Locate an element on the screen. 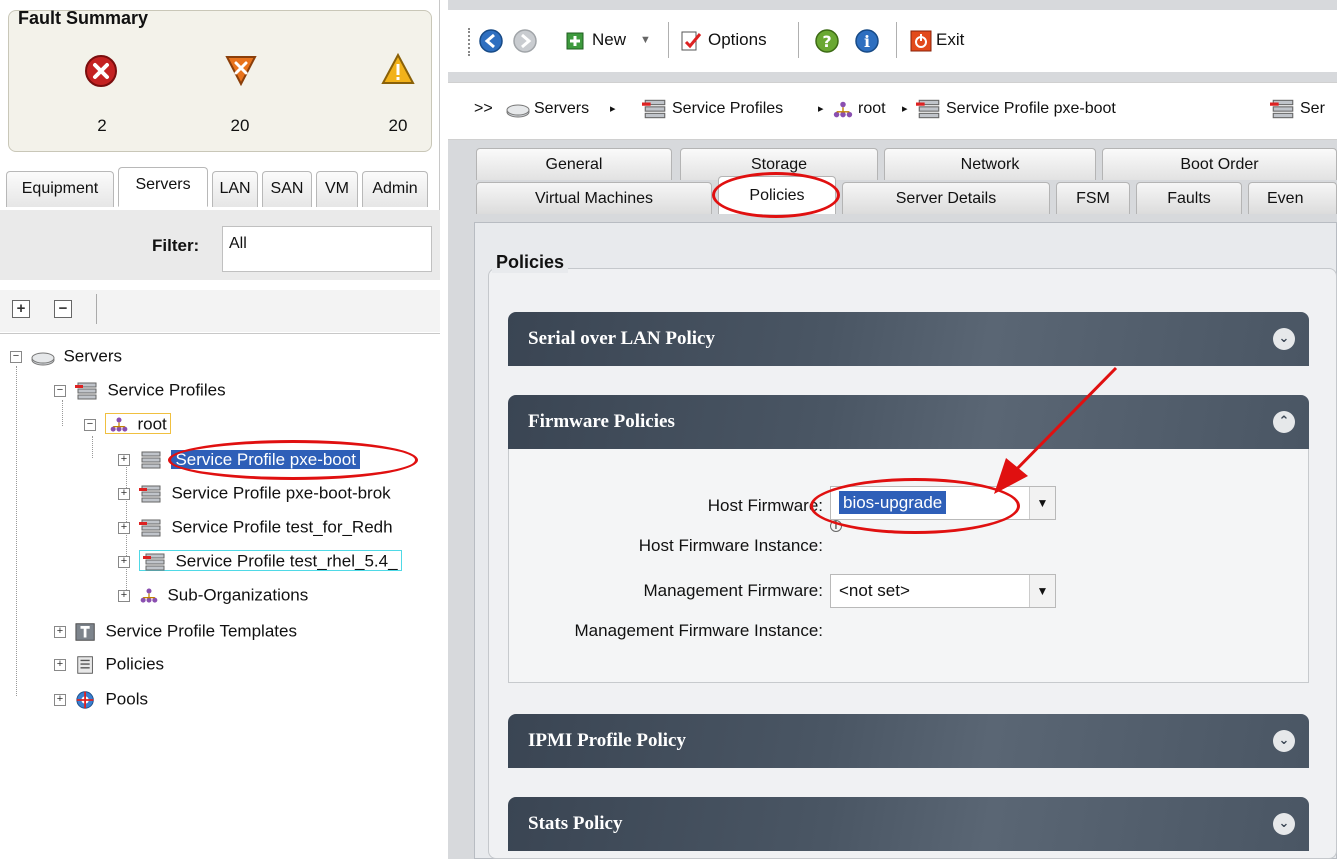 This screenshot has width=1337, height=859. tab-virtual-machines: Virtual Machines is located at coordinates (594, 198).